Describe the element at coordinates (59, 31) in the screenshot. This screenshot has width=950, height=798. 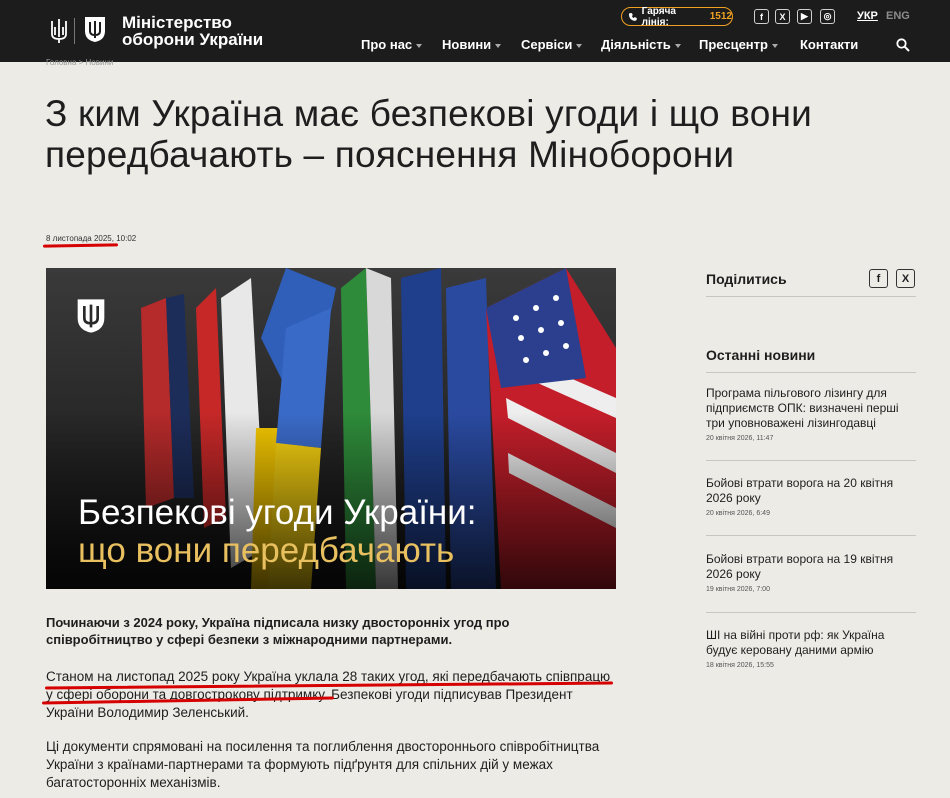
I see `coat-of-arms-icon` at that location.